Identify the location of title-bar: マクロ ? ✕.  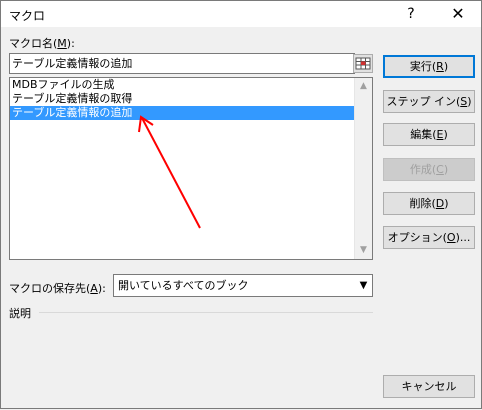
(241, 14).